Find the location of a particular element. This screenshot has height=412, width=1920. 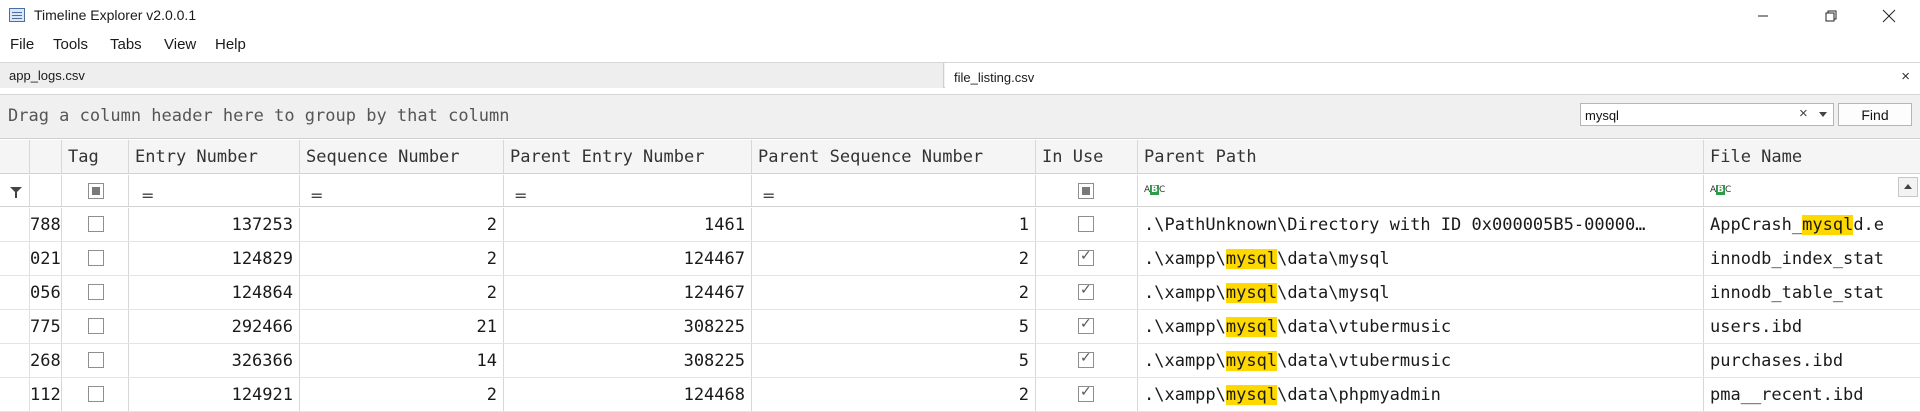

cell-parent-path: .\xampp\mysql\data\phpmyadmin is located at coordinates (1421, 394).